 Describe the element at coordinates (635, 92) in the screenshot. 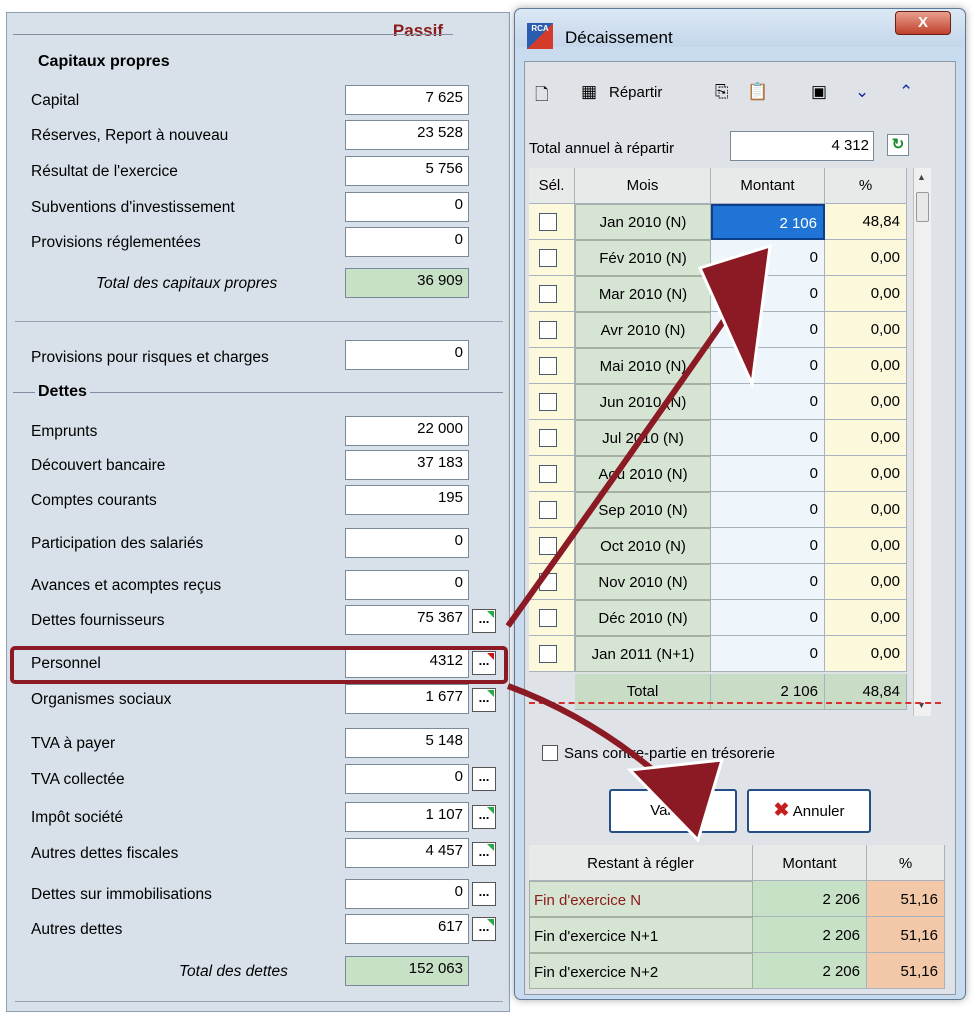

I see `repartir-button: Répartir` at that location.